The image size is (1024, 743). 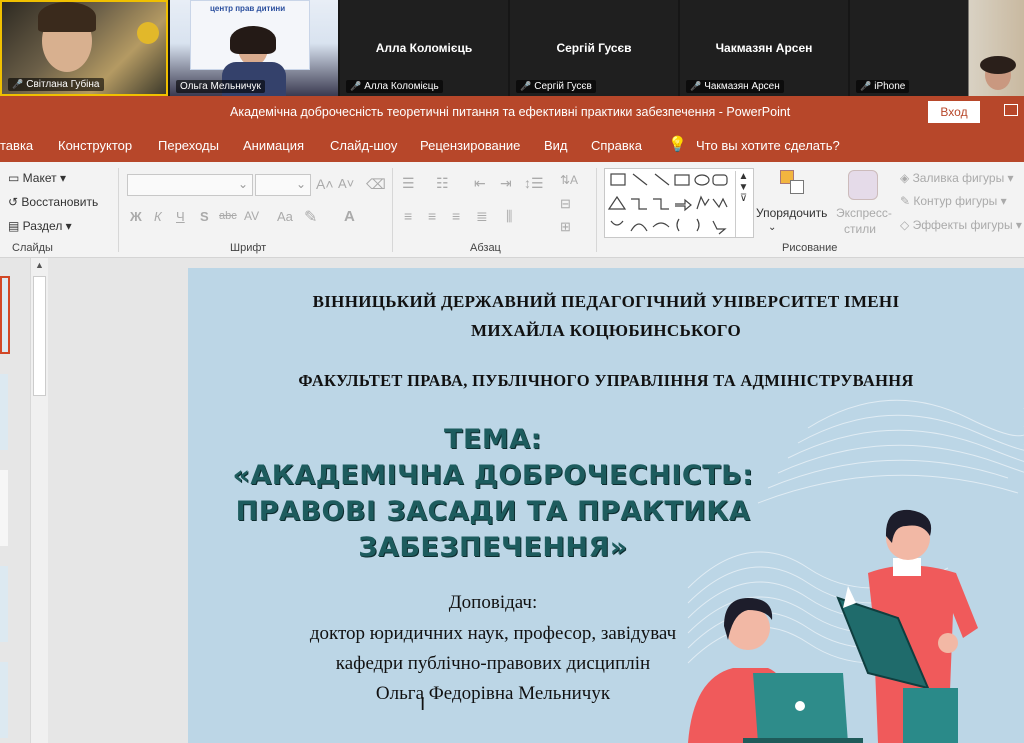 What do you see at coordinates (15, 226) in the screenshot?
I see `section-icon: ▤` at bounding box center [15, 226].